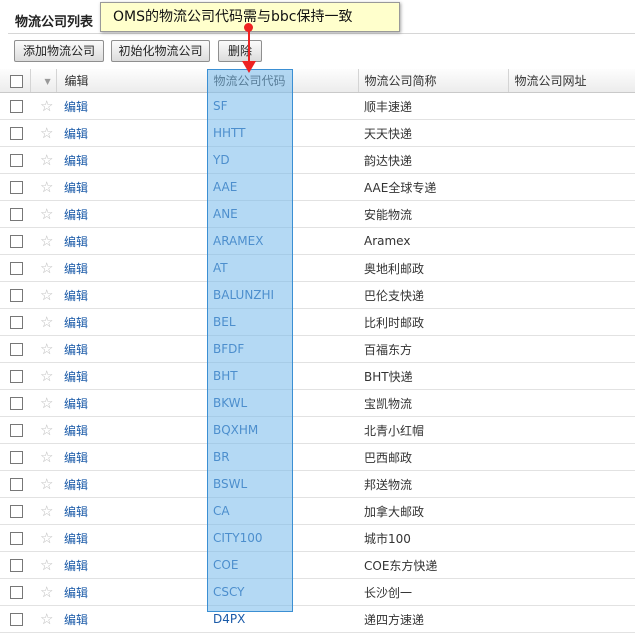 This screenshot has width=635, height=633. What do you see at coordinates (16, 81) in the screenshot?
I see `select-all-checkbox` at bounding box center [16, 81].